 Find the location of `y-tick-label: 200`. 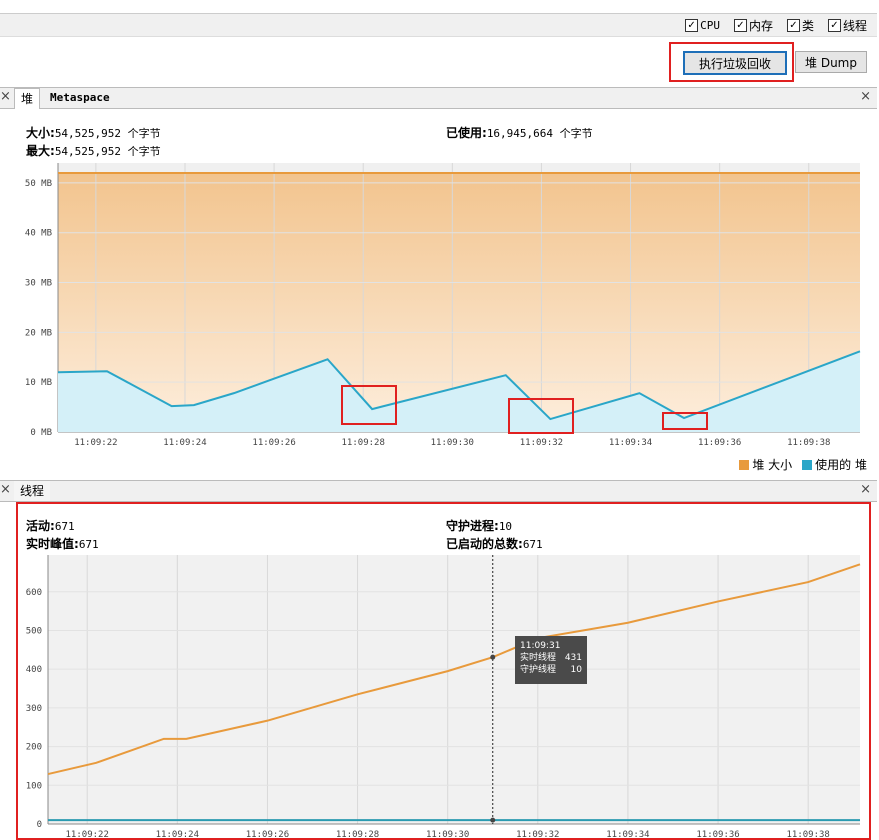

y-tick-label: 200 is located at coordinates (34, 748).